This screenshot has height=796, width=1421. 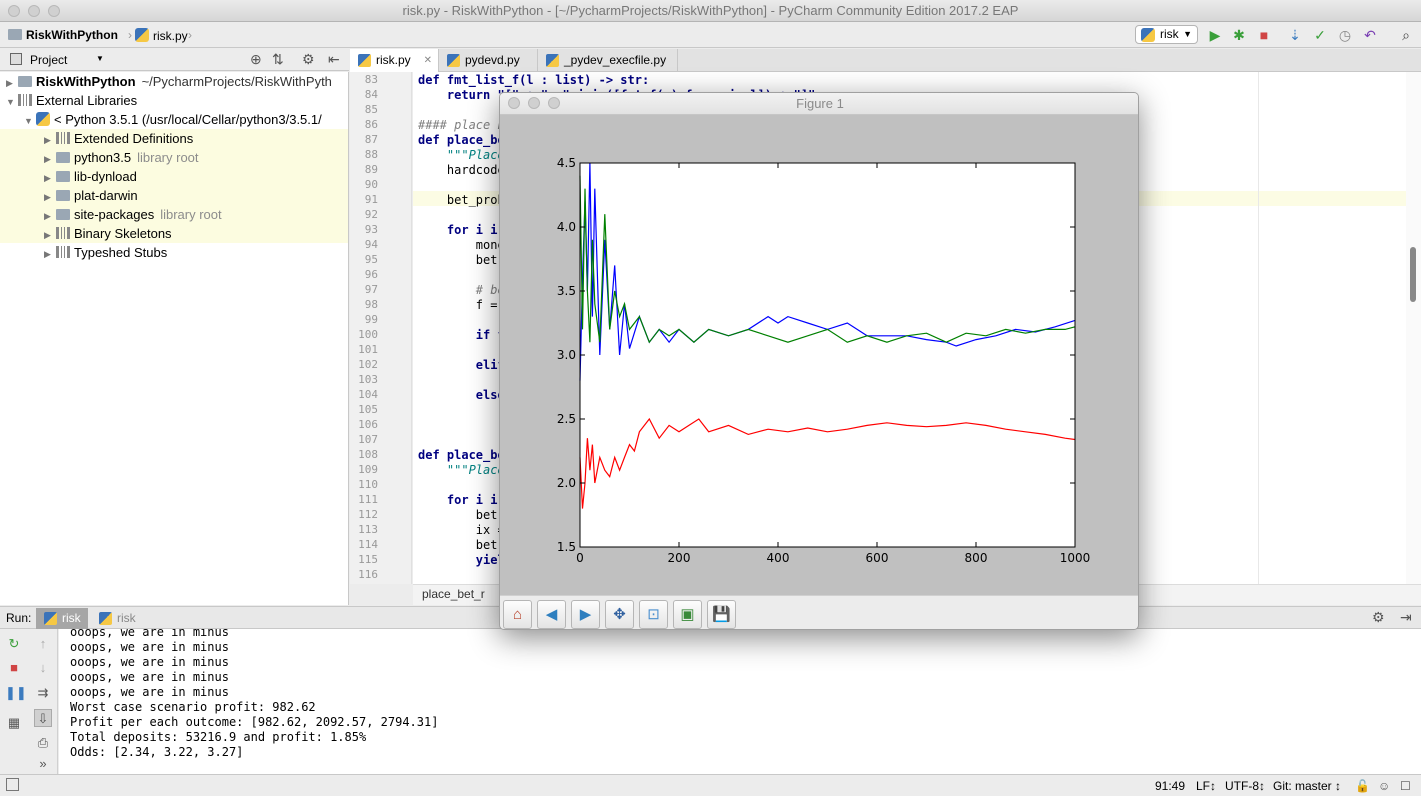 What do you see at coordinates (1413, 274) in the screenshot?
I see `scrollbar-thumb` at bounding box center [1413, 274].